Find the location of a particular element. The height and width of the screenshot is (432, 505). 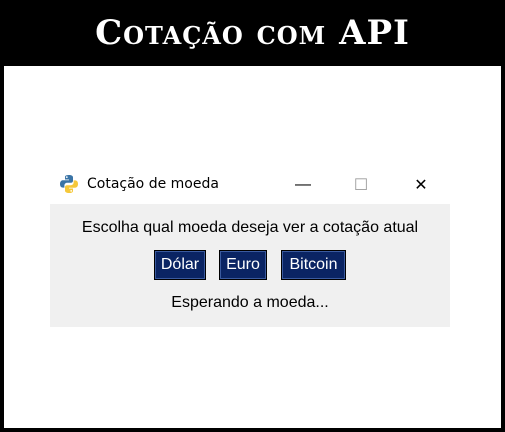

window-title: Cotação de moeda is located at coordinates (153, 184).